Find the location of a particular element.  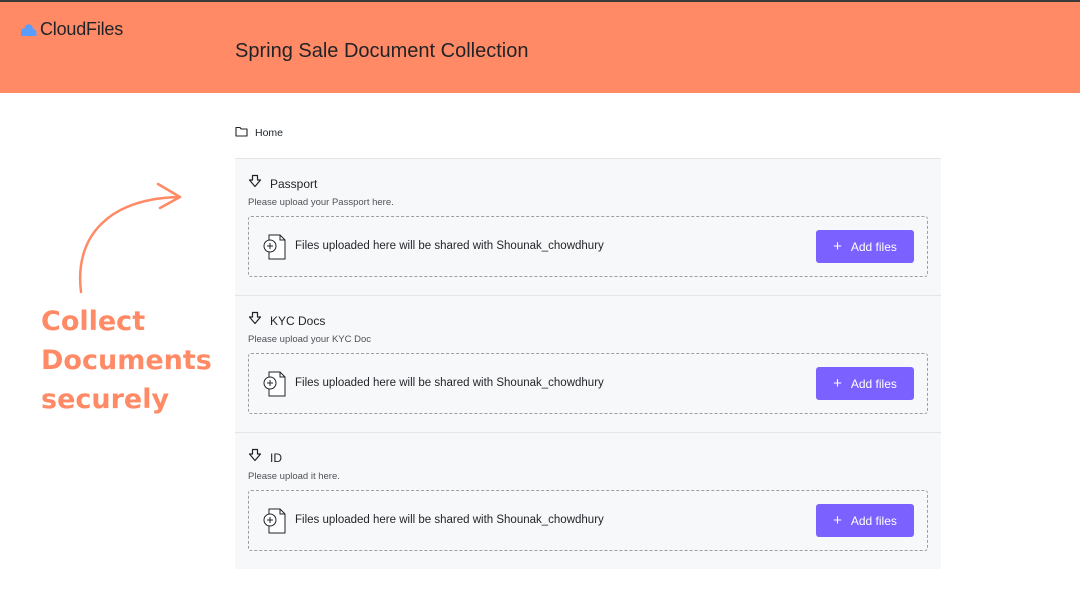

section-title: ID is located at coordinates (276, 457).